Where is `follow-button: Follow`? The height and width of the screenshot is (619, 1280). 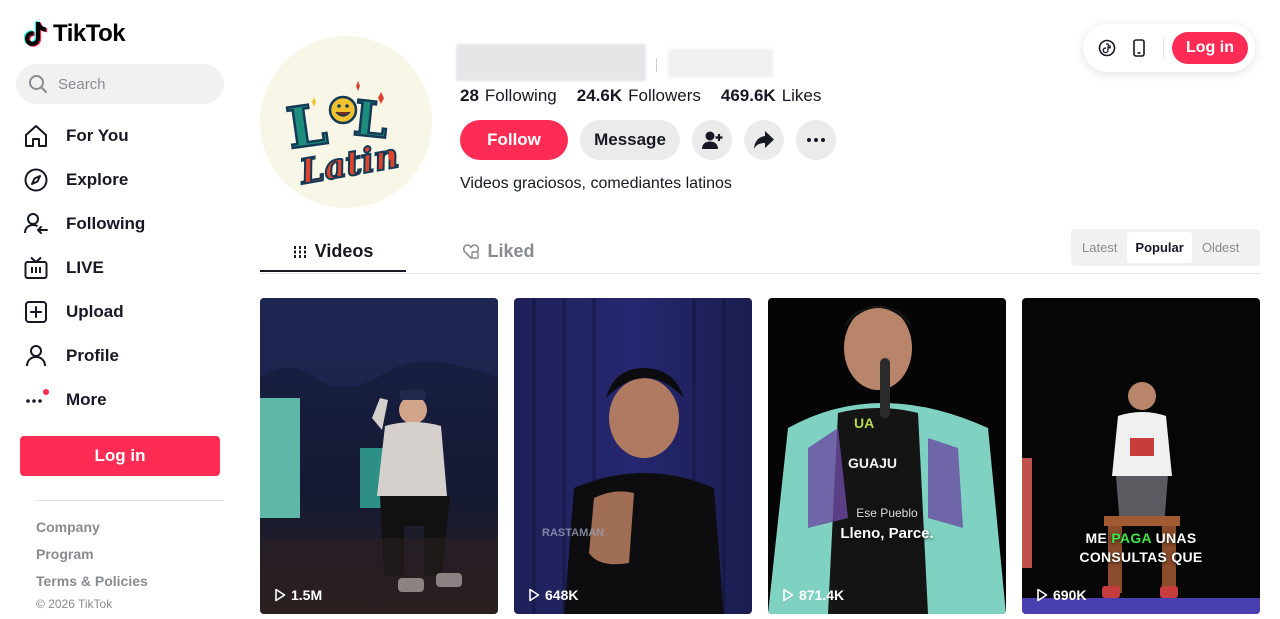
follow-button: Follow is located at coordinates (514, 140).